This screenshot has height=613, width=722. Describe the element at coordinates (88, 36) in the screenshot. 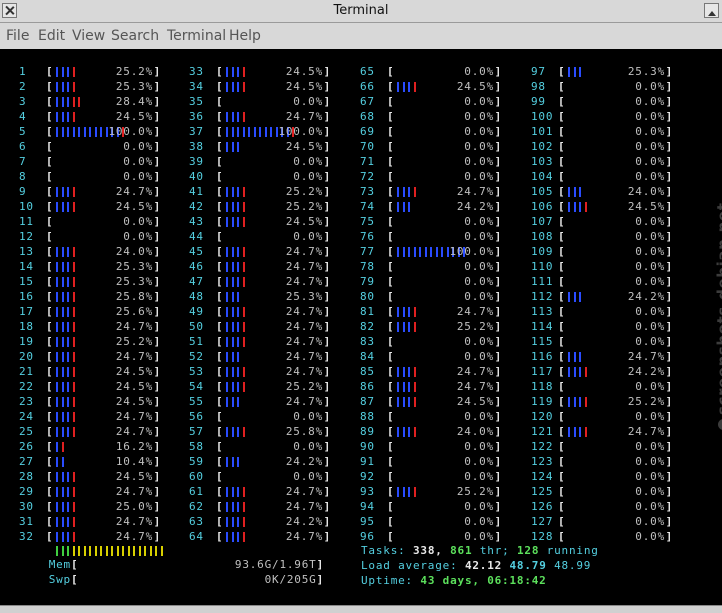

I see `menu-view: View` at that location.